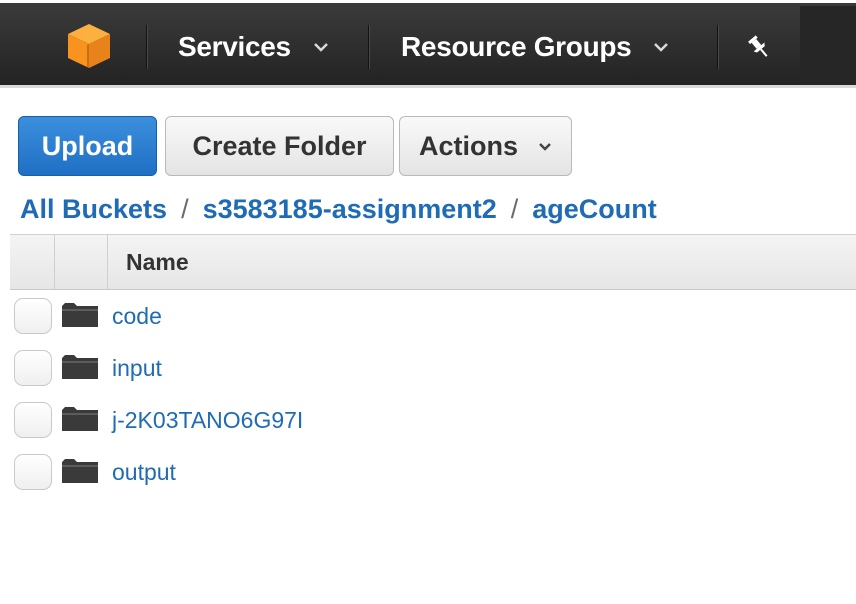 Image resolution: width=856 pixels, height=604 pixels. Describe the element at coordinates (157, 262) in the screenshot. I see `name-column-header: Name` at that location.